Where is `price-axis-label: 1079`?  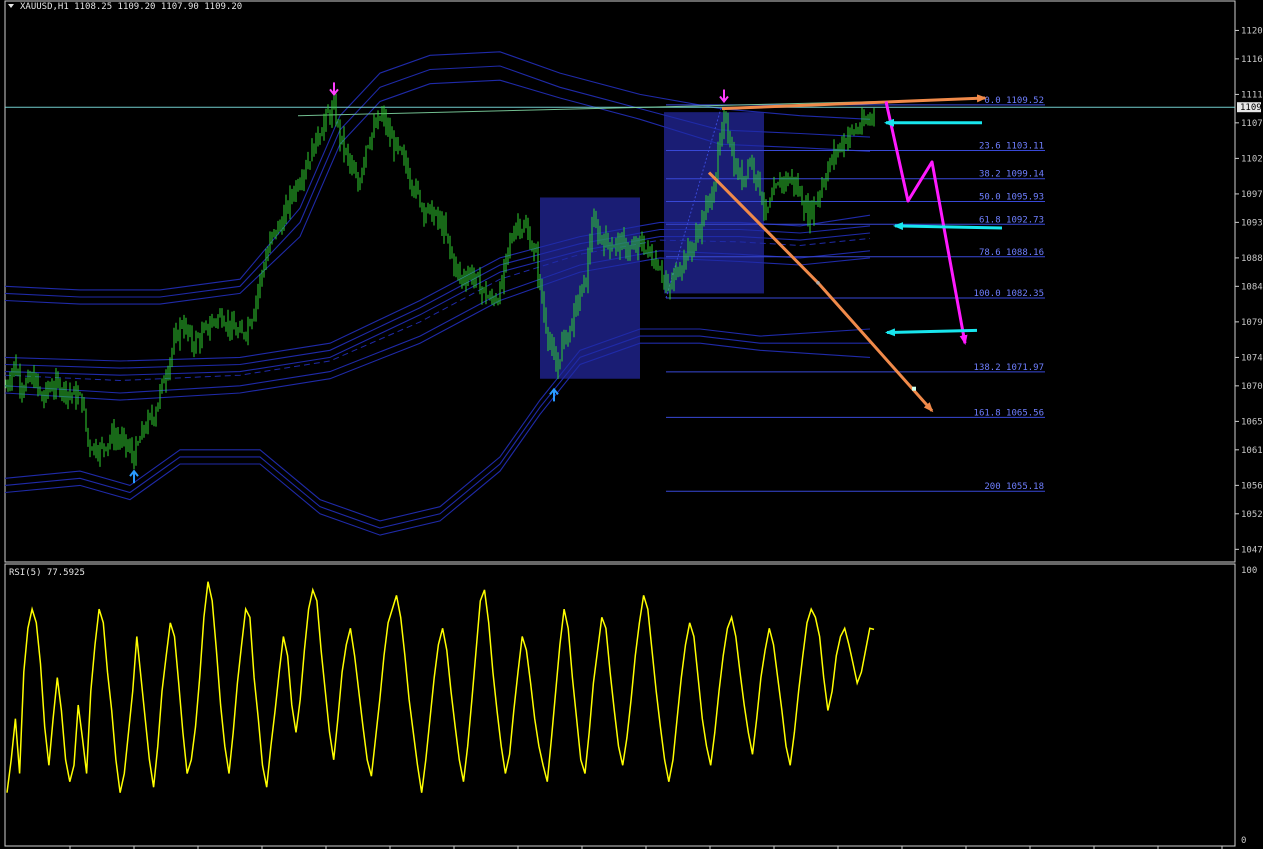 price-axis-label: 1079 is located at coordinates (1252, 323).